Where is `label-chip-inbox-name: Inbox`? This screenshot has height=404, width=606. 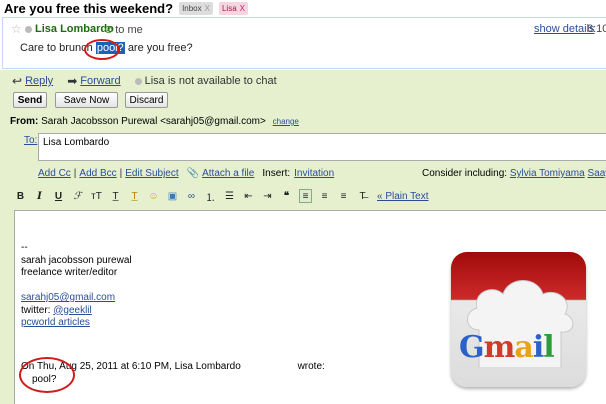
label-chip-inbox-name: Inbox is located at coordinates (192, 8).